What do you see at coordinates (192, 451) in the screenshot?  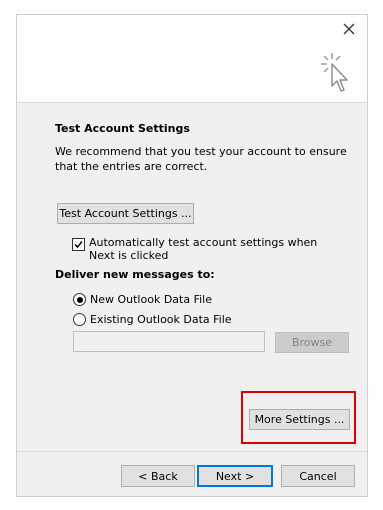 I see `footer-divider` at bounding box center [192, 451].